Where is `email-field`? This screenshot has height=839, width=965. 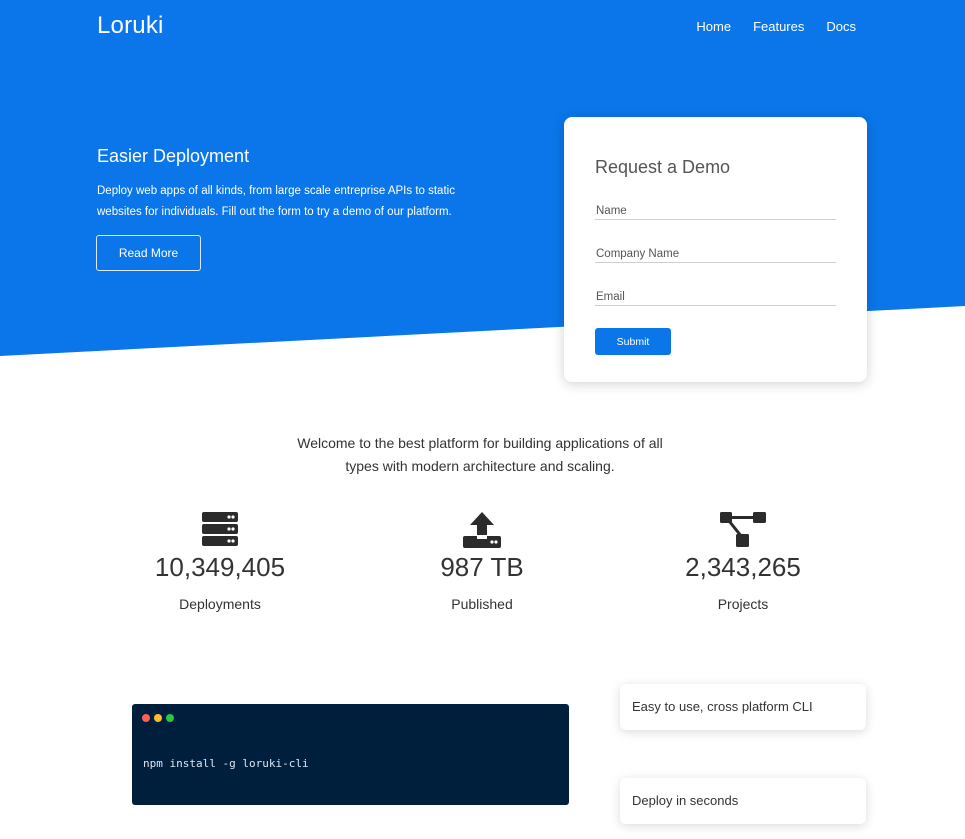
email-field is located at coordinates (715, 297).